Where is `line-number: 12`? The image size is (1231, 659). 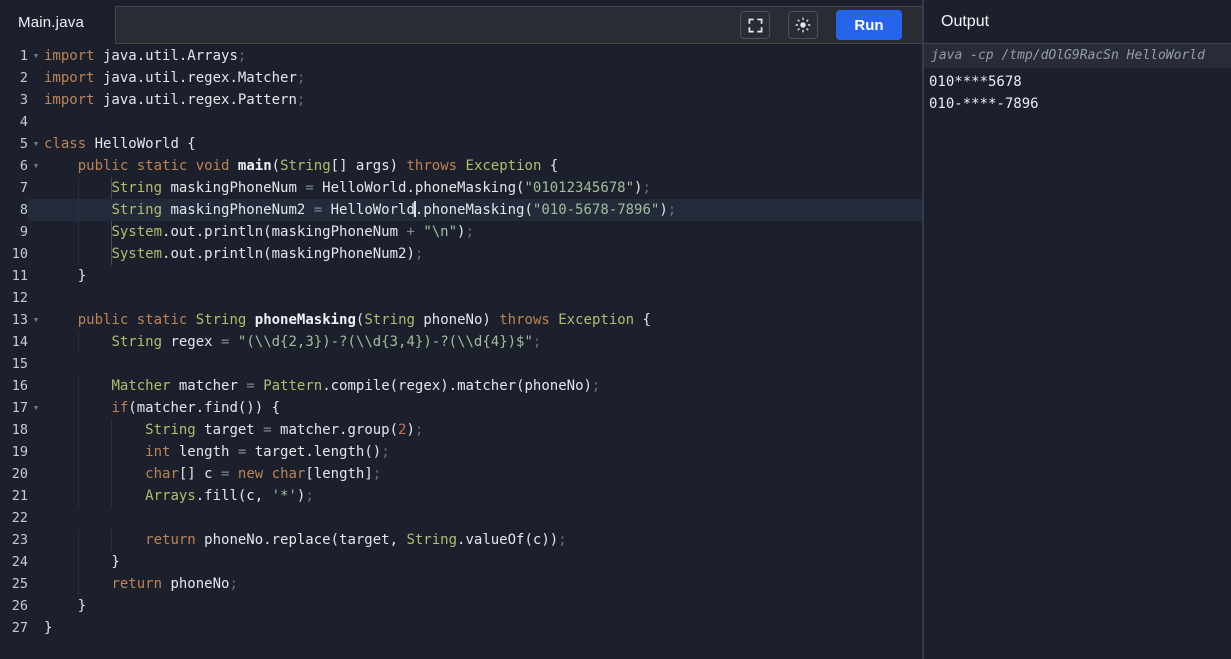
line-number: 12 is located at coordinates (19, 298).